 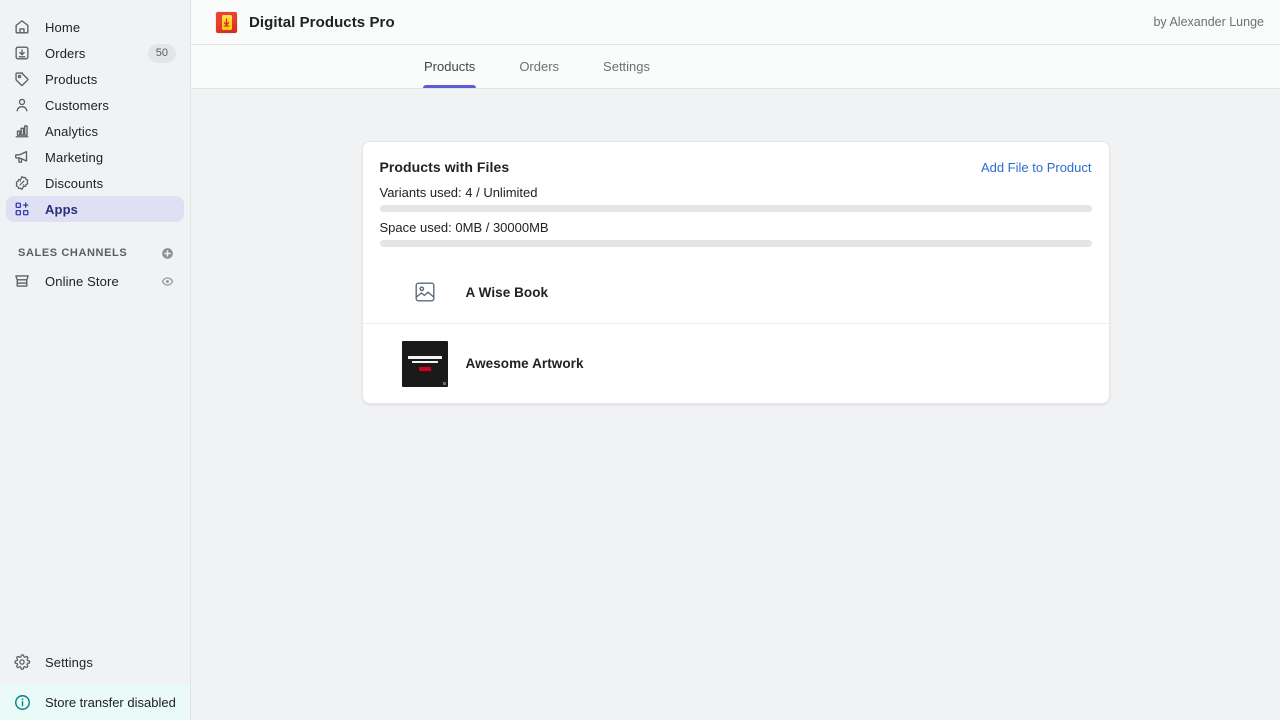 I want to click on orders-count-badge: 50, so click(x=161, y=53).